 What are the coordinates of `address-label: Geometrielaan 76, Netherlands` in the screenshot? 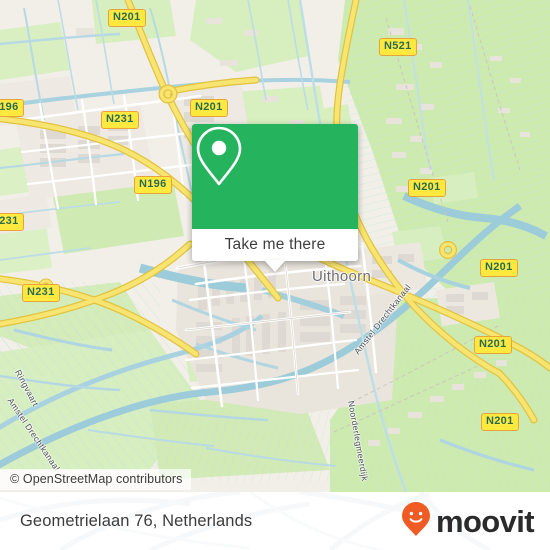 It's located at (136, 520).